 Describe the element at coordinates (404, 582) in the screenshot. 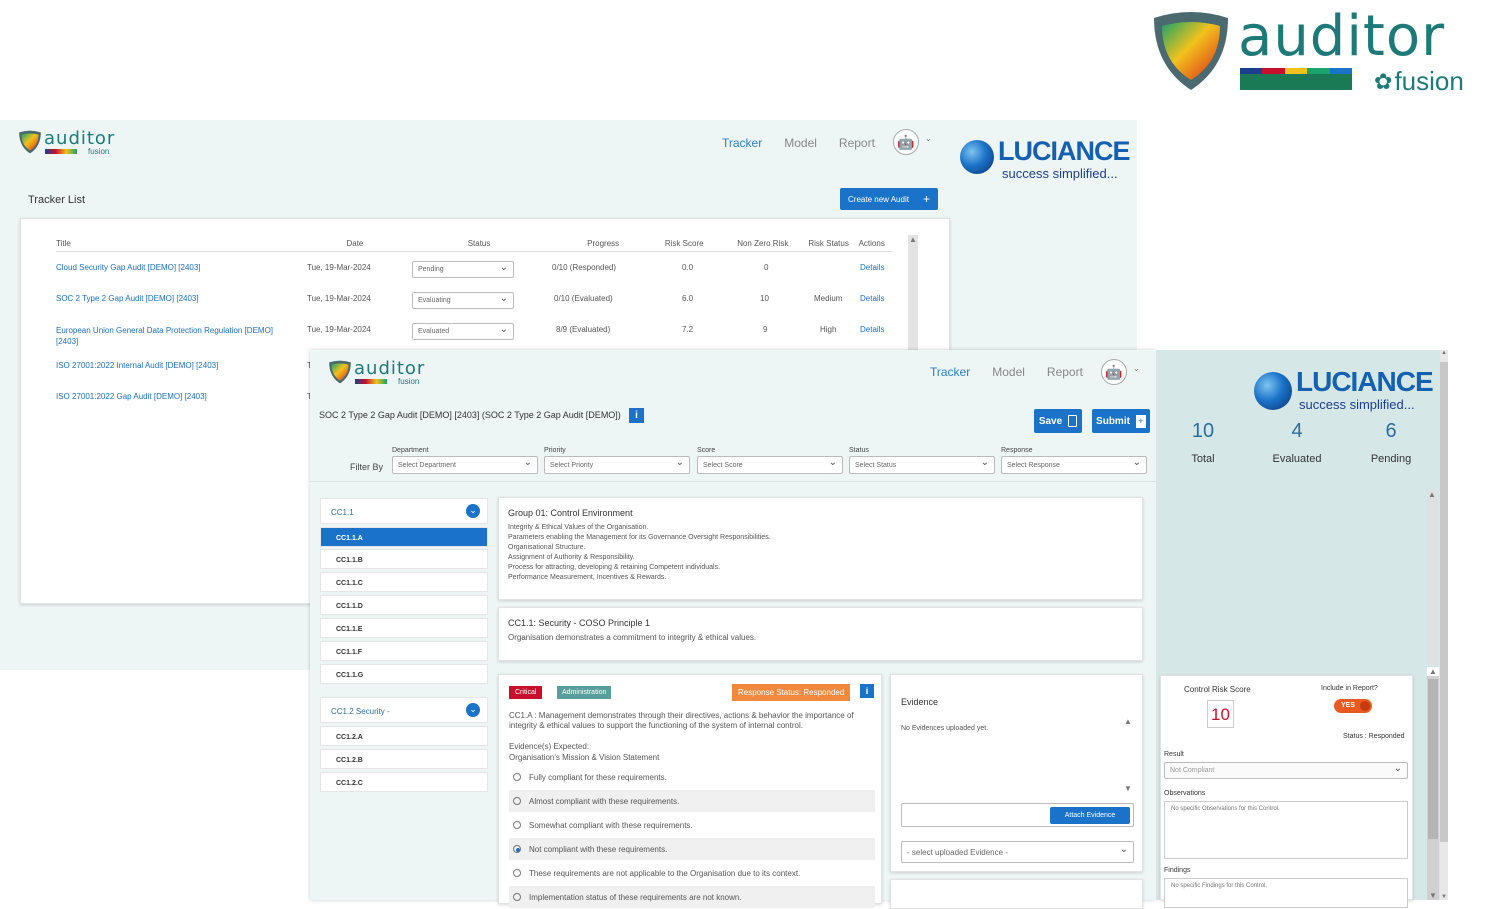

I see `tree-item-cc11c: CC1.1.C` at that location.